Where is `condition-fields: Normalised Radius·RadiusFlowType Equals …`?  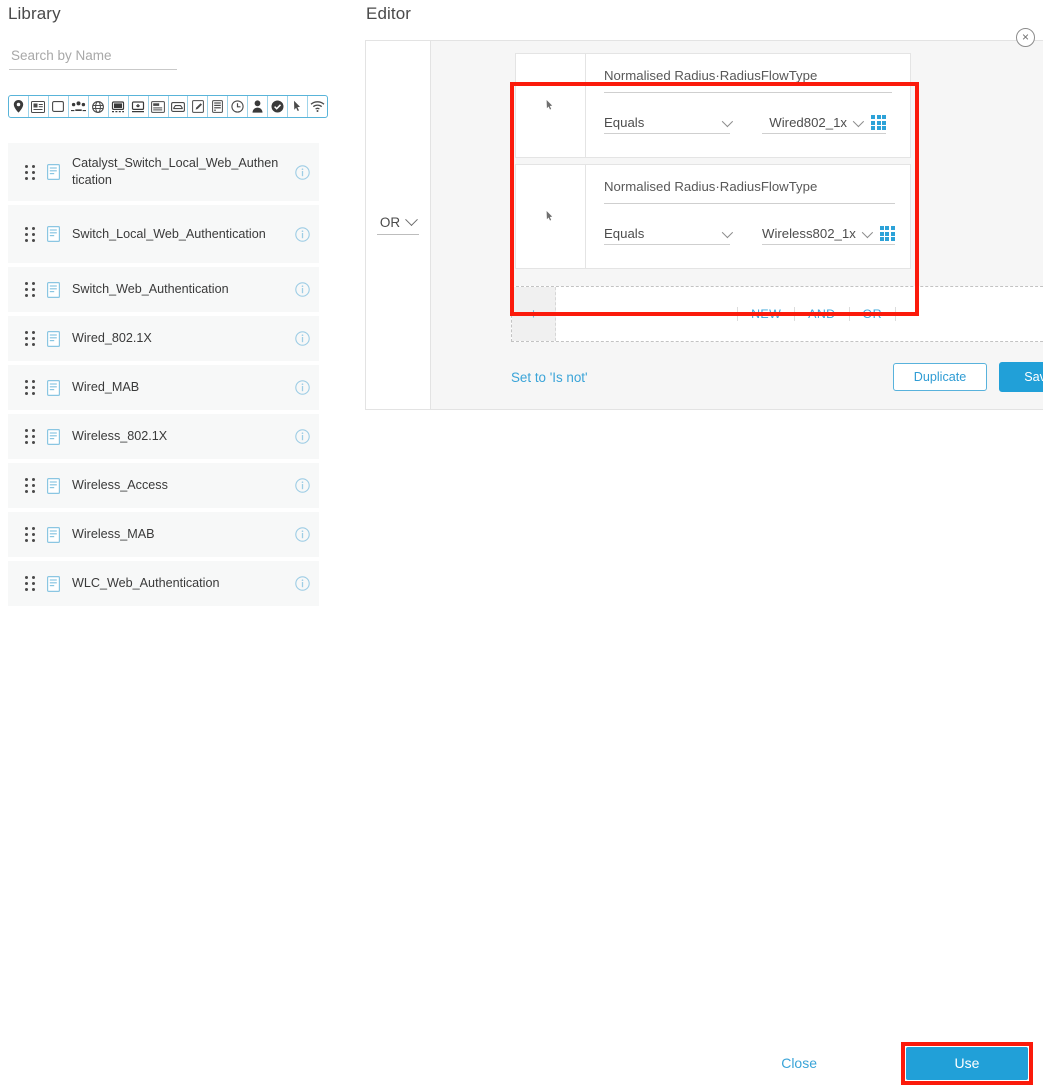
condition-fields: Normalised Radius·RadiusFlowType Equals … is located at coordinates (748, 105).